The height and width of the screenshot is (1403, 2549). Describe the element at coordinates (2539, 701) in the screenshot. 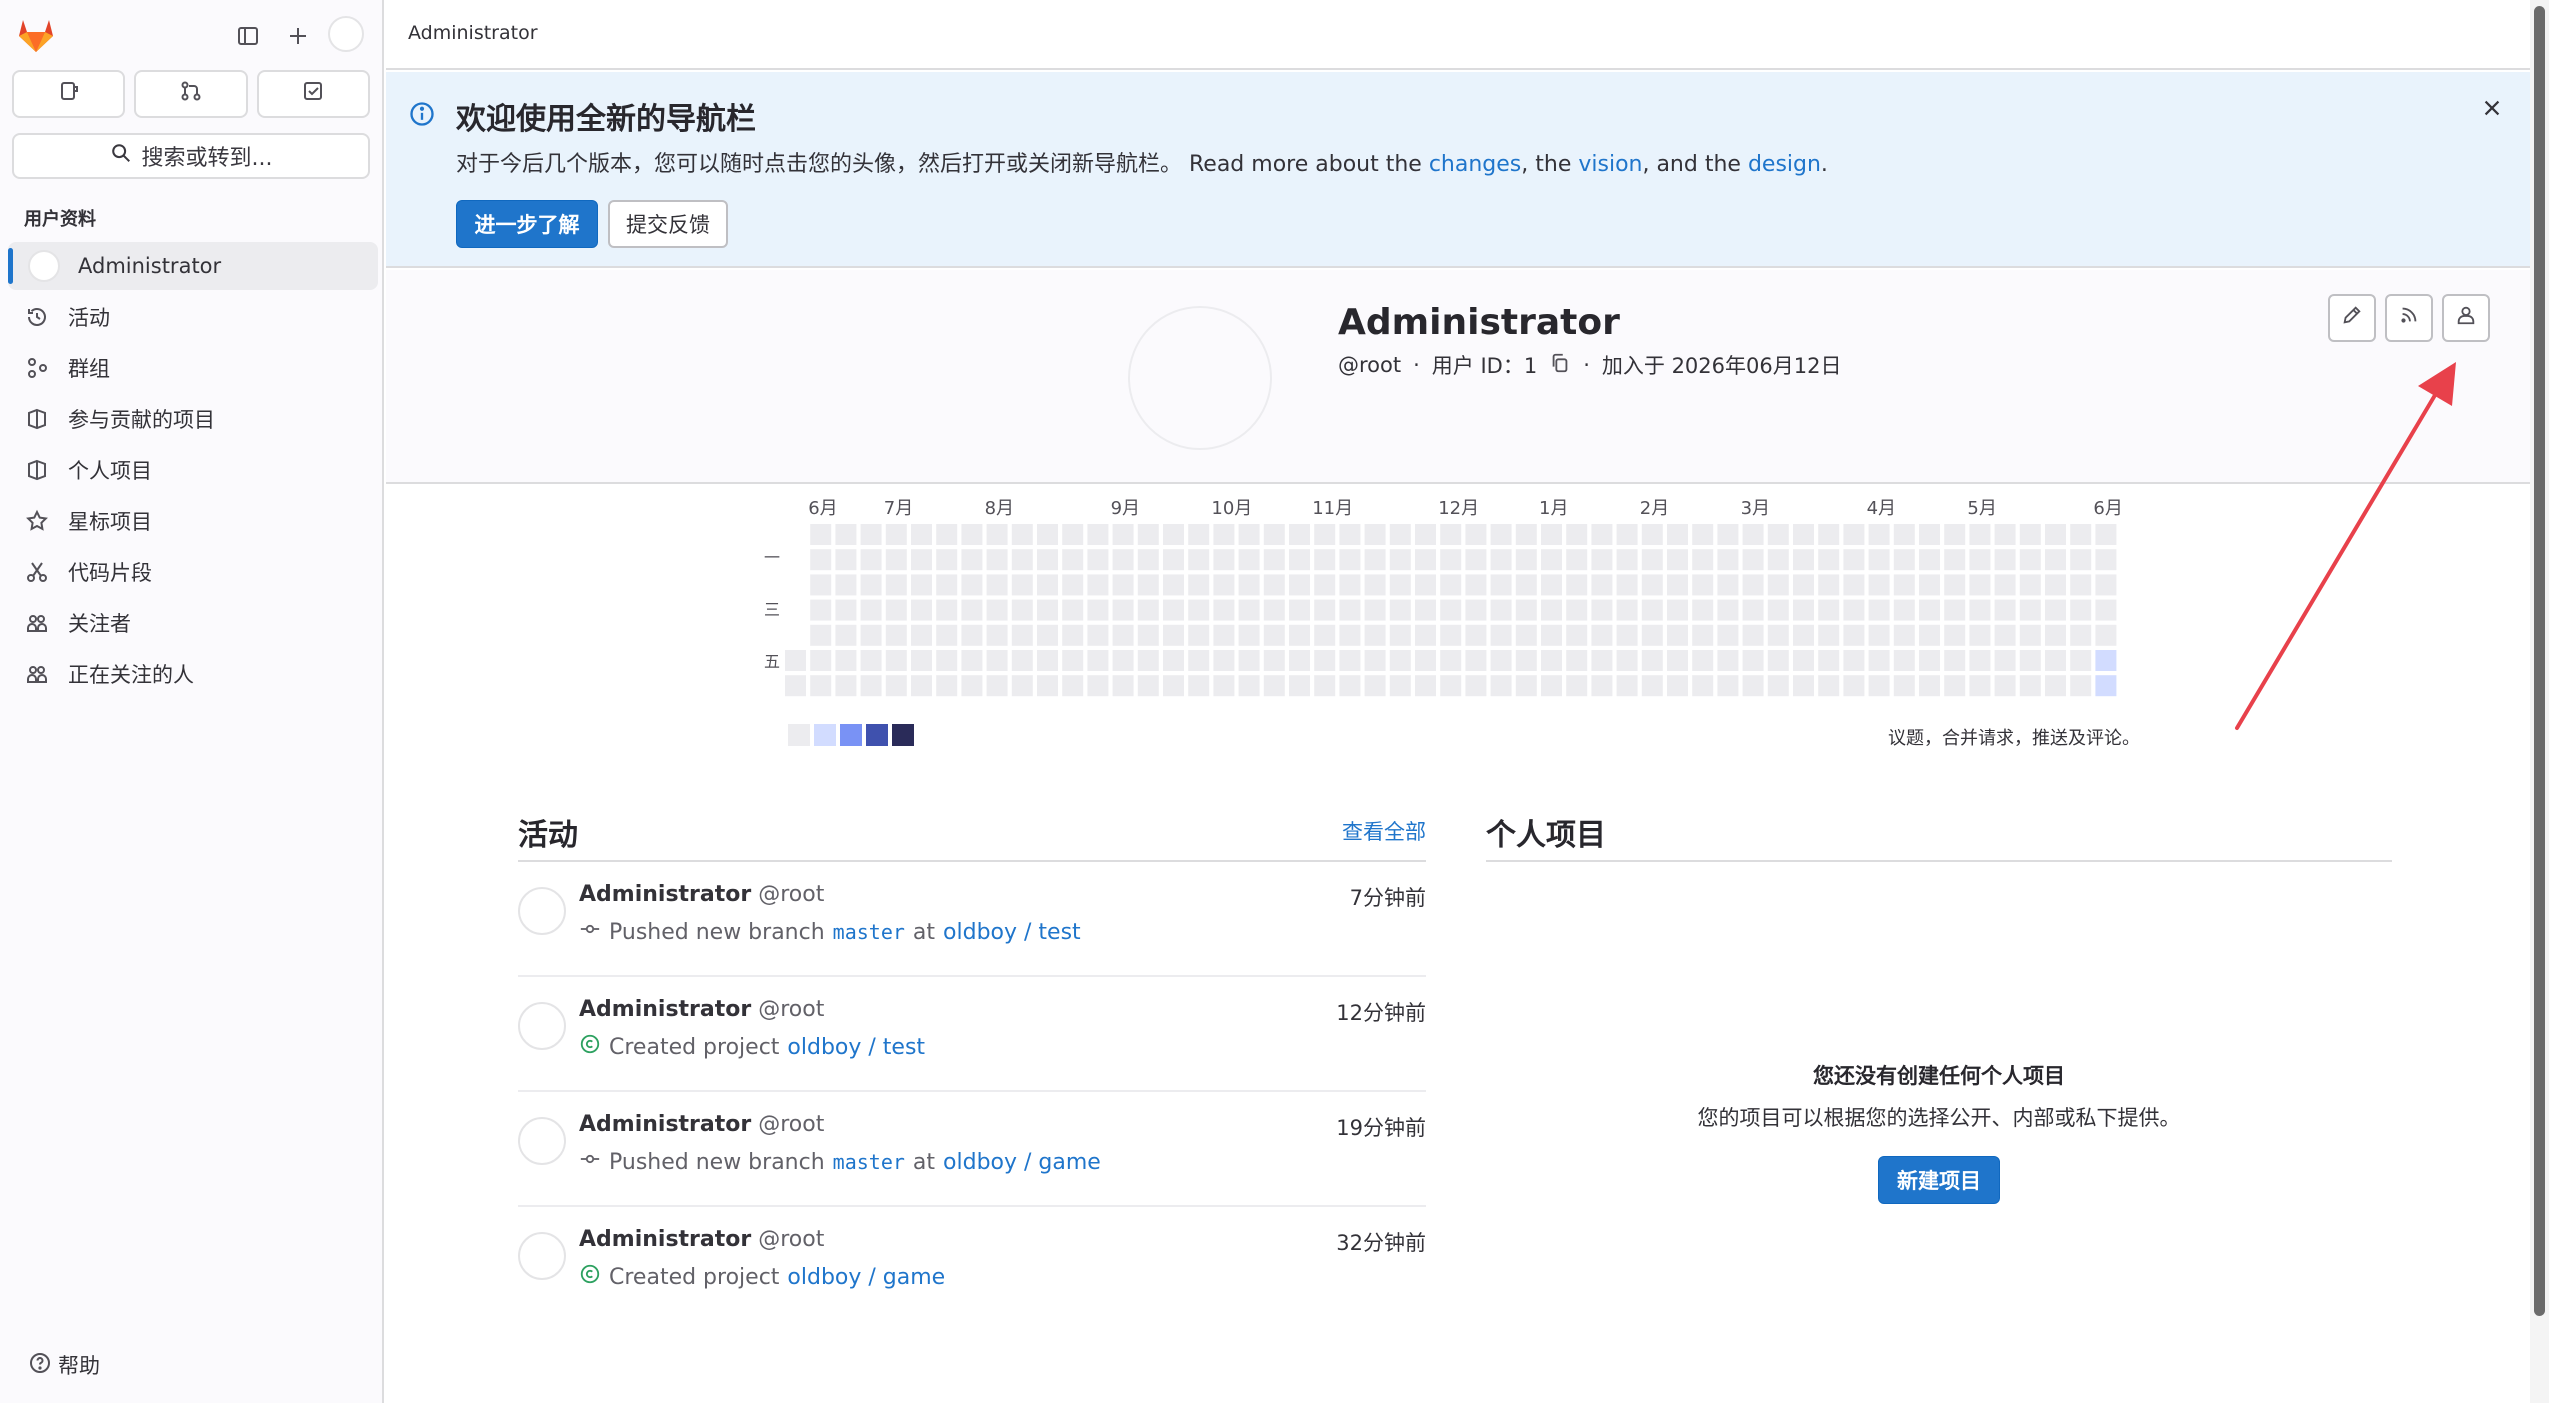

I see `page-scrollbar` at that location.